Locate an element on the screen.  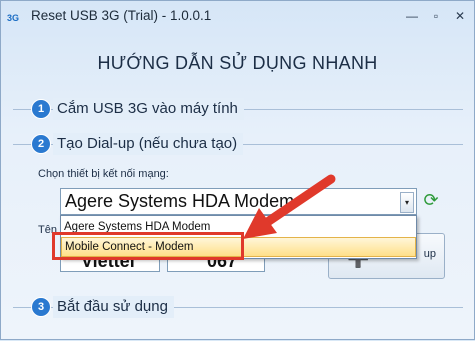
chevron-down-icon: ▾ is located at coordinates (407, 202).